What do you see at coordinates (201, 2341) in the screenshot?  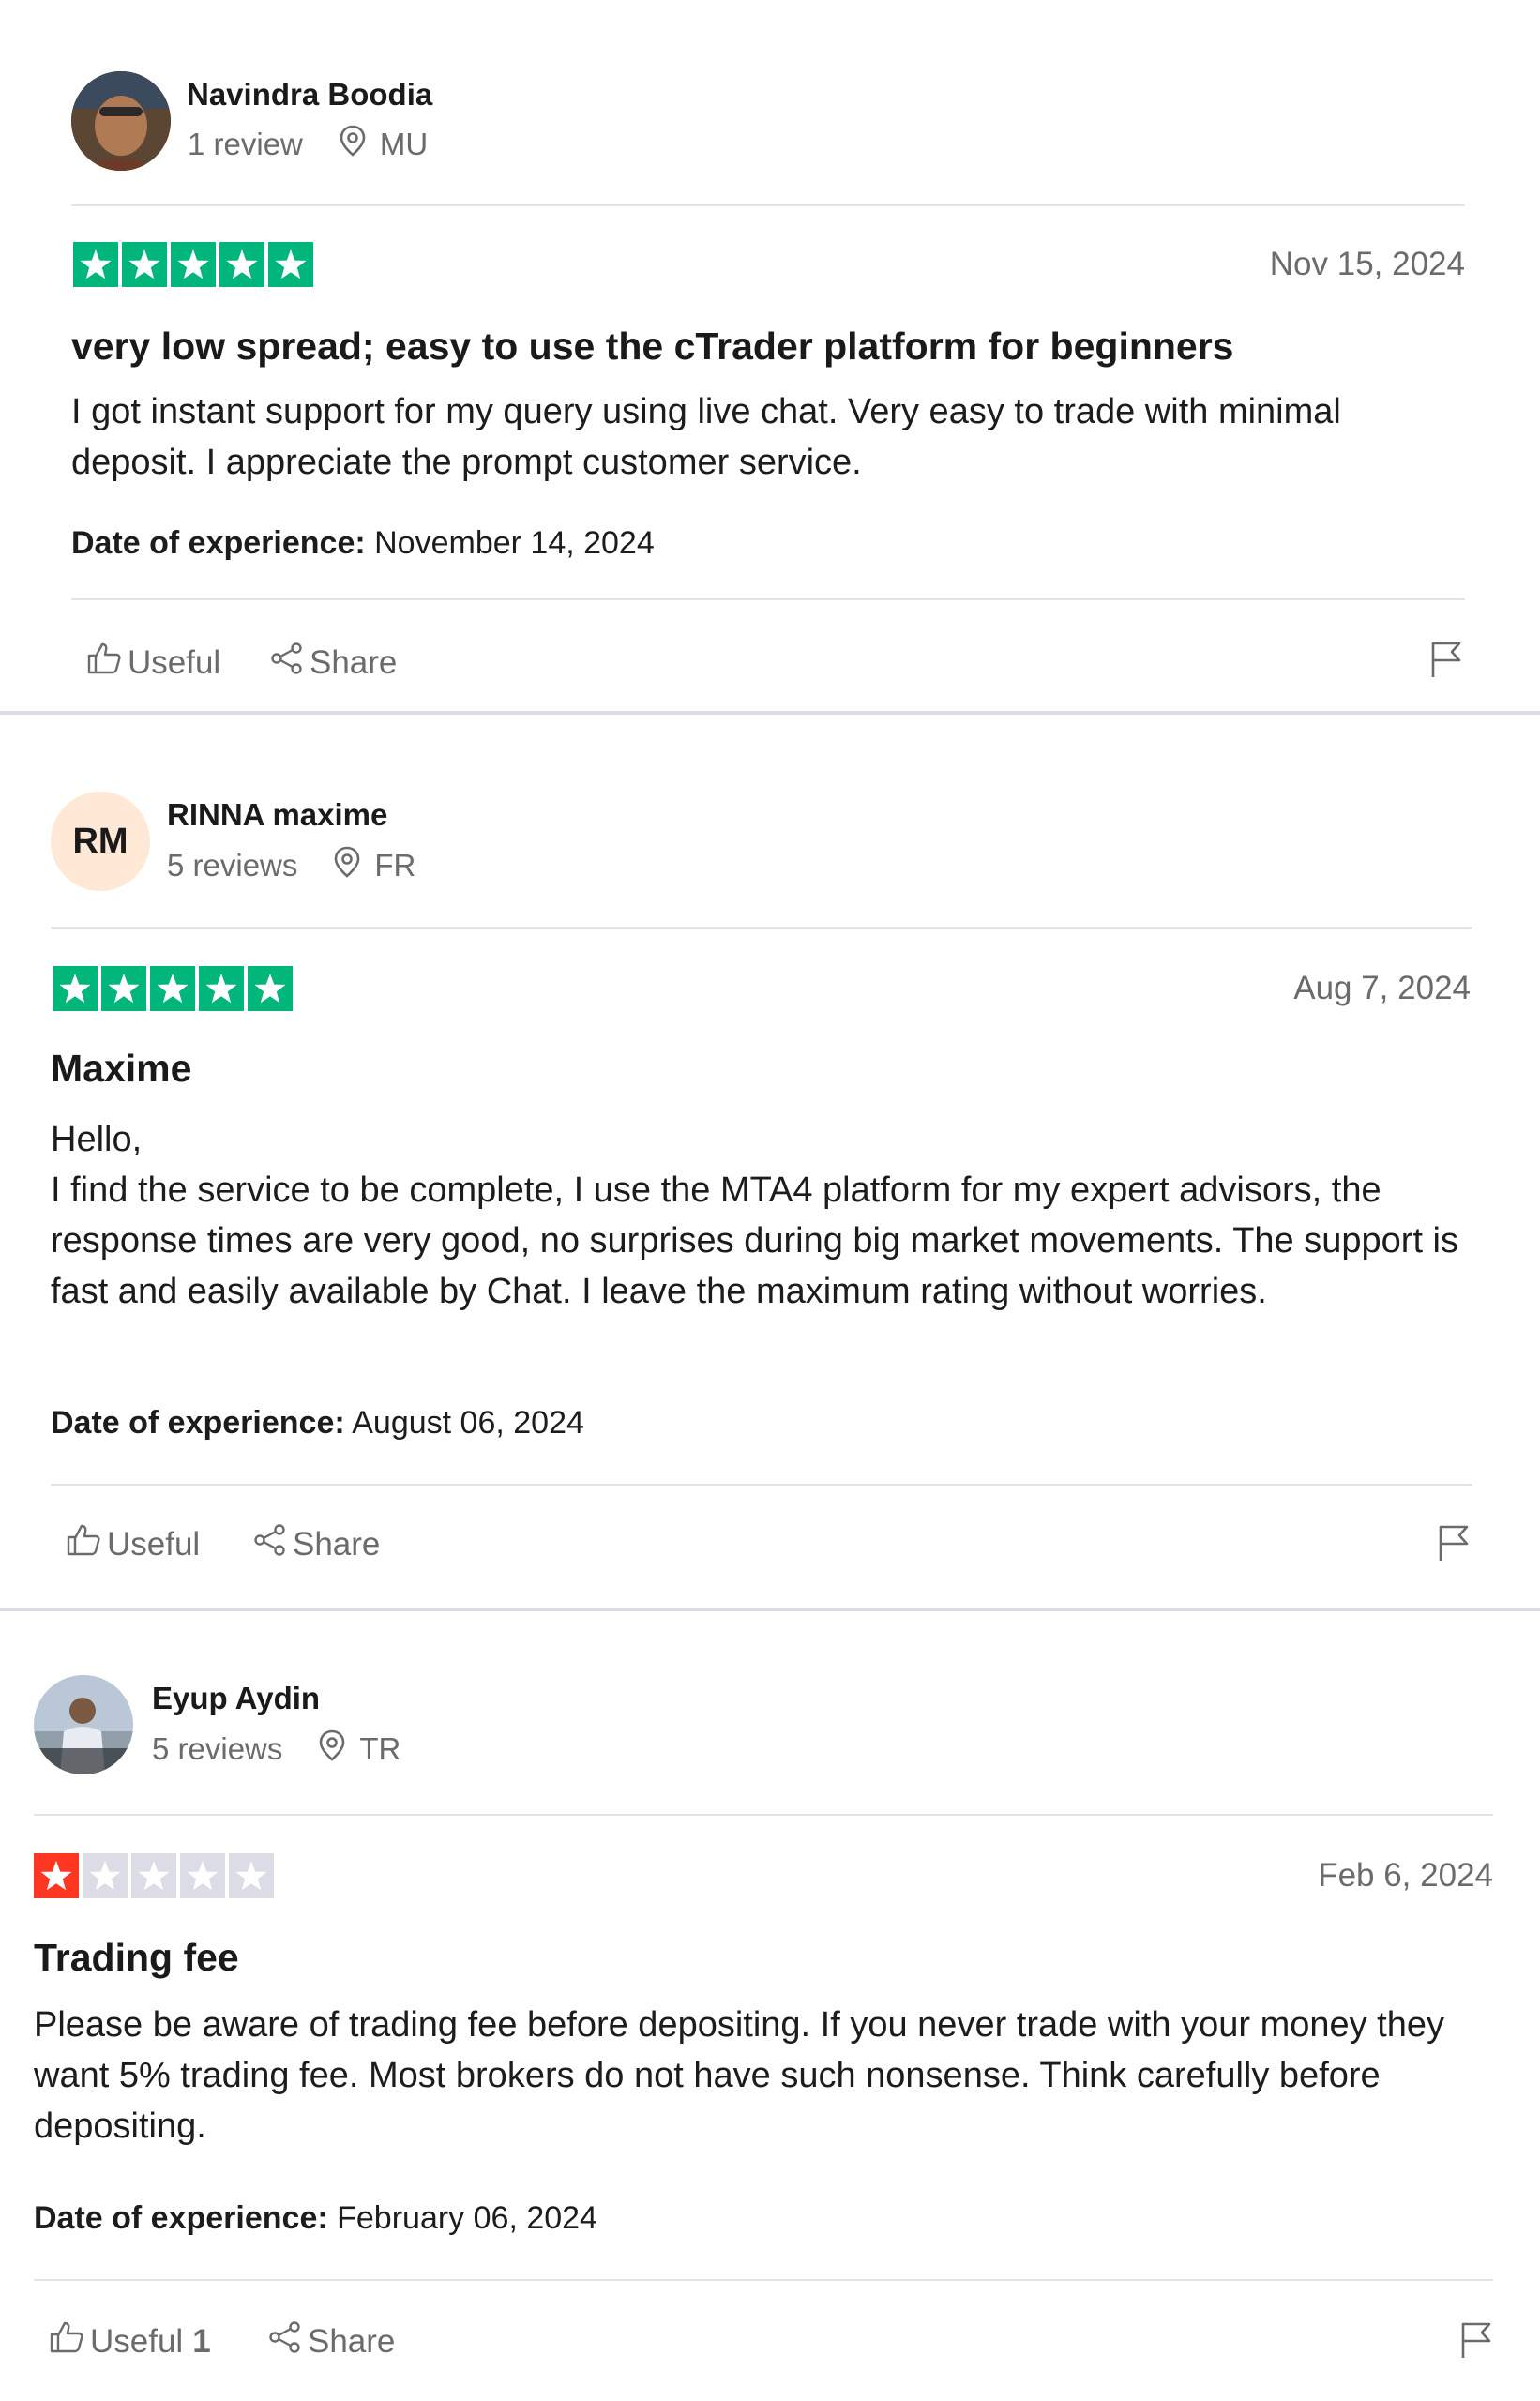 I see `useful-count: 1` at bounding box center [201, 2341].